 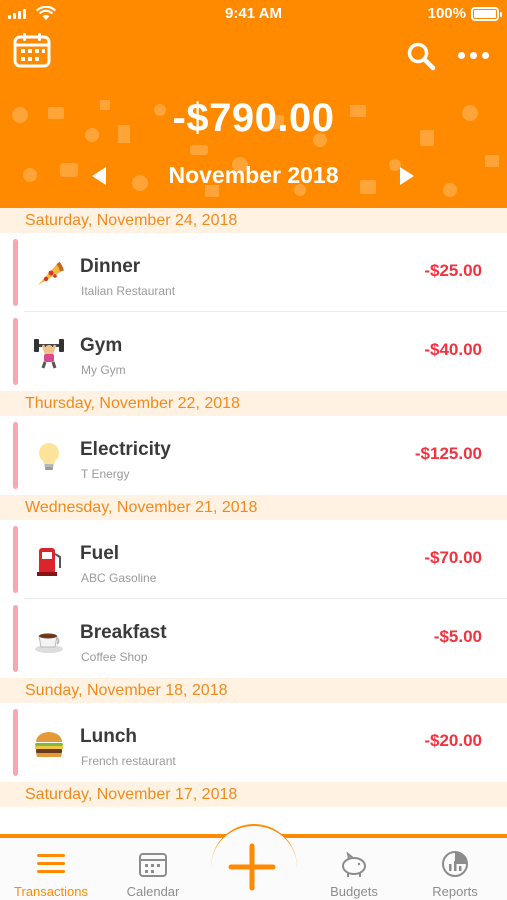 I want to click on transaction-row: Lunch French restaurant -$20.00, so click(x=253, y=742).